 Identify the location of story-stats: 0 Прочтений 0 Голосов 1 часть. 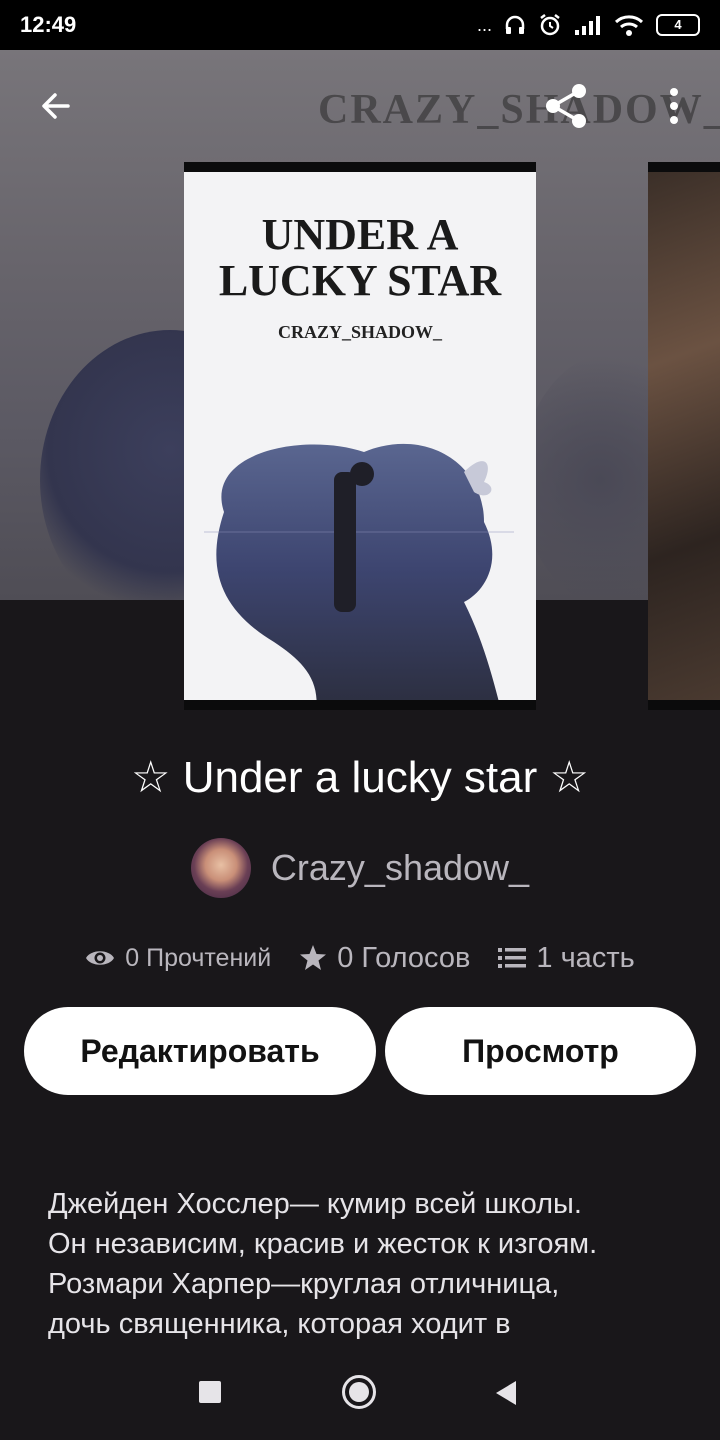
(360, 958).